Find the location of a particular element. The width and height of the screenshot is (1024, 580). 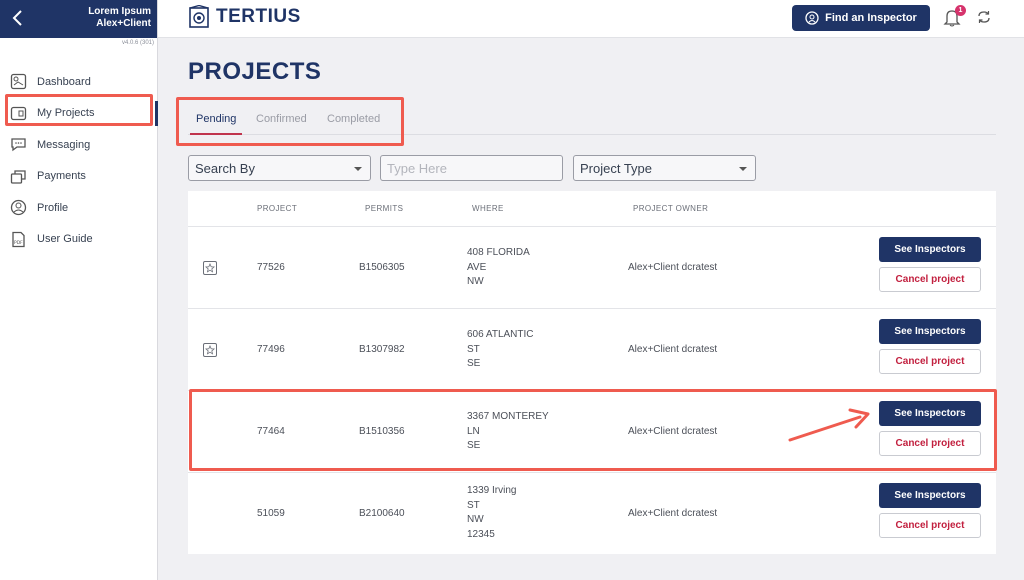

address-line: 12345 is located at coordinates (481, 534).